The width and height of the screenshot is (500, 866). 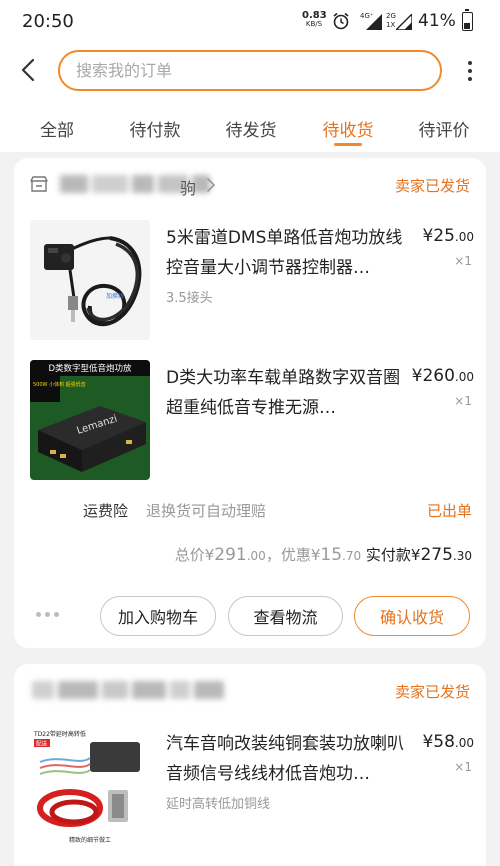 What do you see at coordinates (251, 128) in the screenshot?
I see `tab-pending-shipment: 待发货` at bounding box center [251, 128].